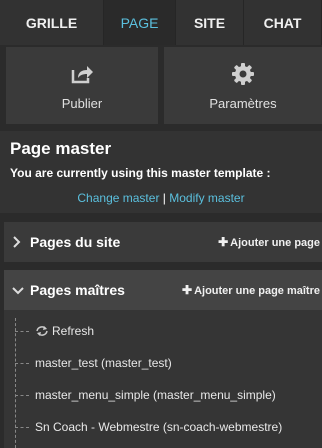  I want to click on section-title: Pages du site, so click(75, 242).